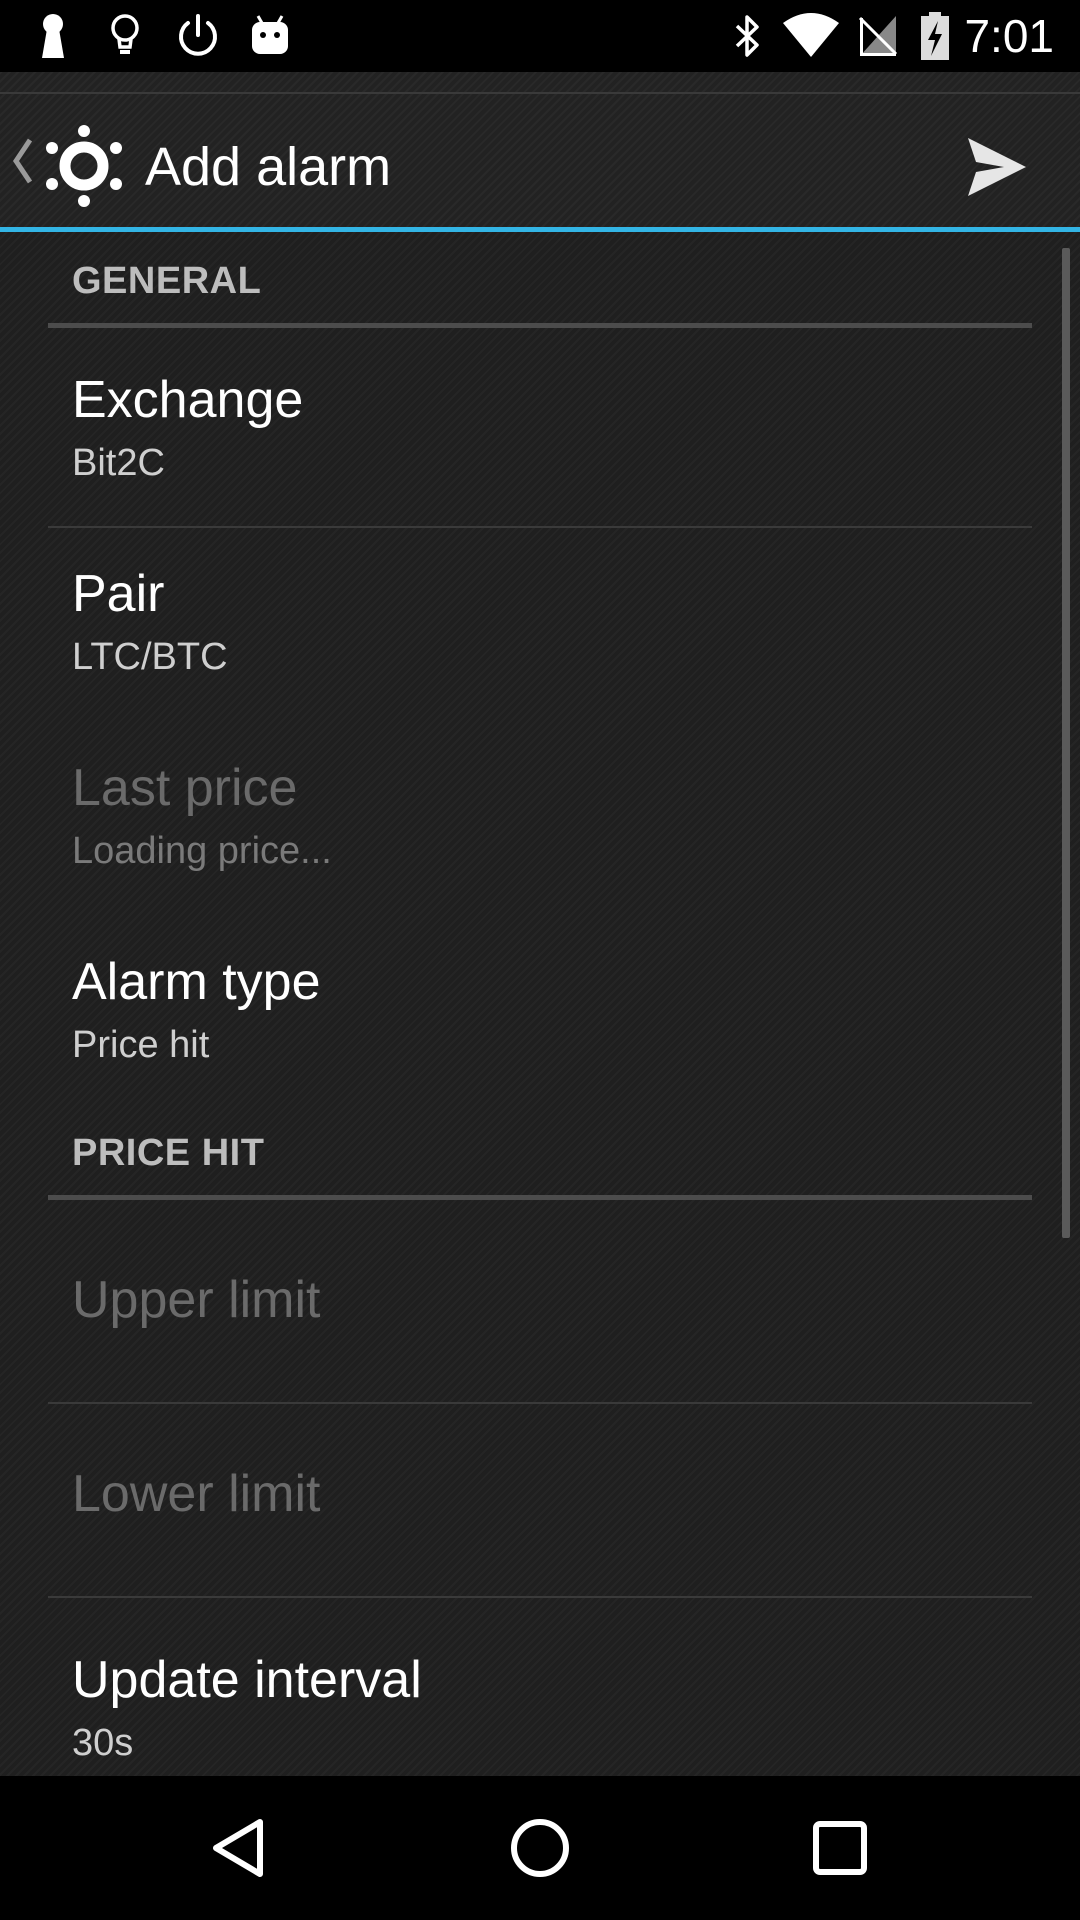 The height and width of the screenshot is (1920, 1080). I want to click on section-header-label: GENERAL, so click(167, 281).